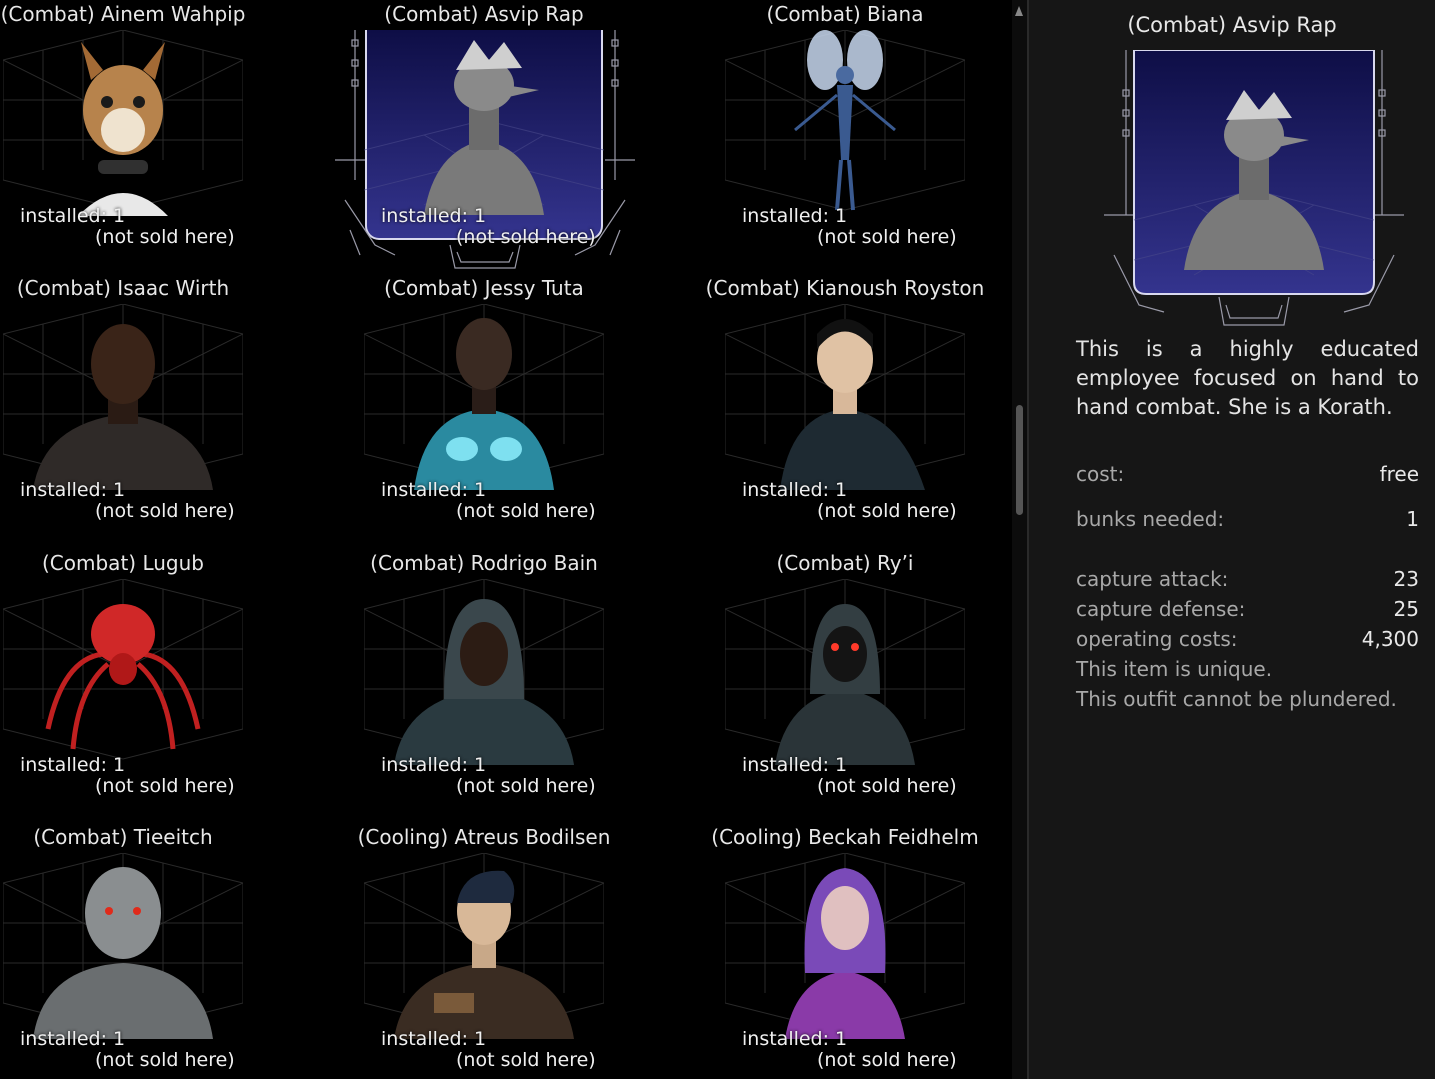  I want to click on stat-label: bunks needed:, so click(1150, 519).